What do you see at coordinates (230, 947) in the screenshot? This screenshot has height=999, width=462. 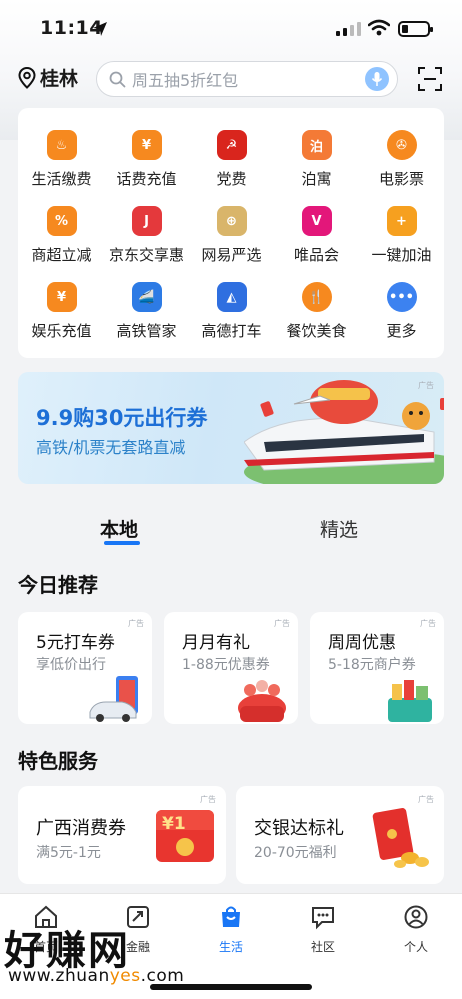 I see `nav-label: 生活` at bounding box center [230, 947].